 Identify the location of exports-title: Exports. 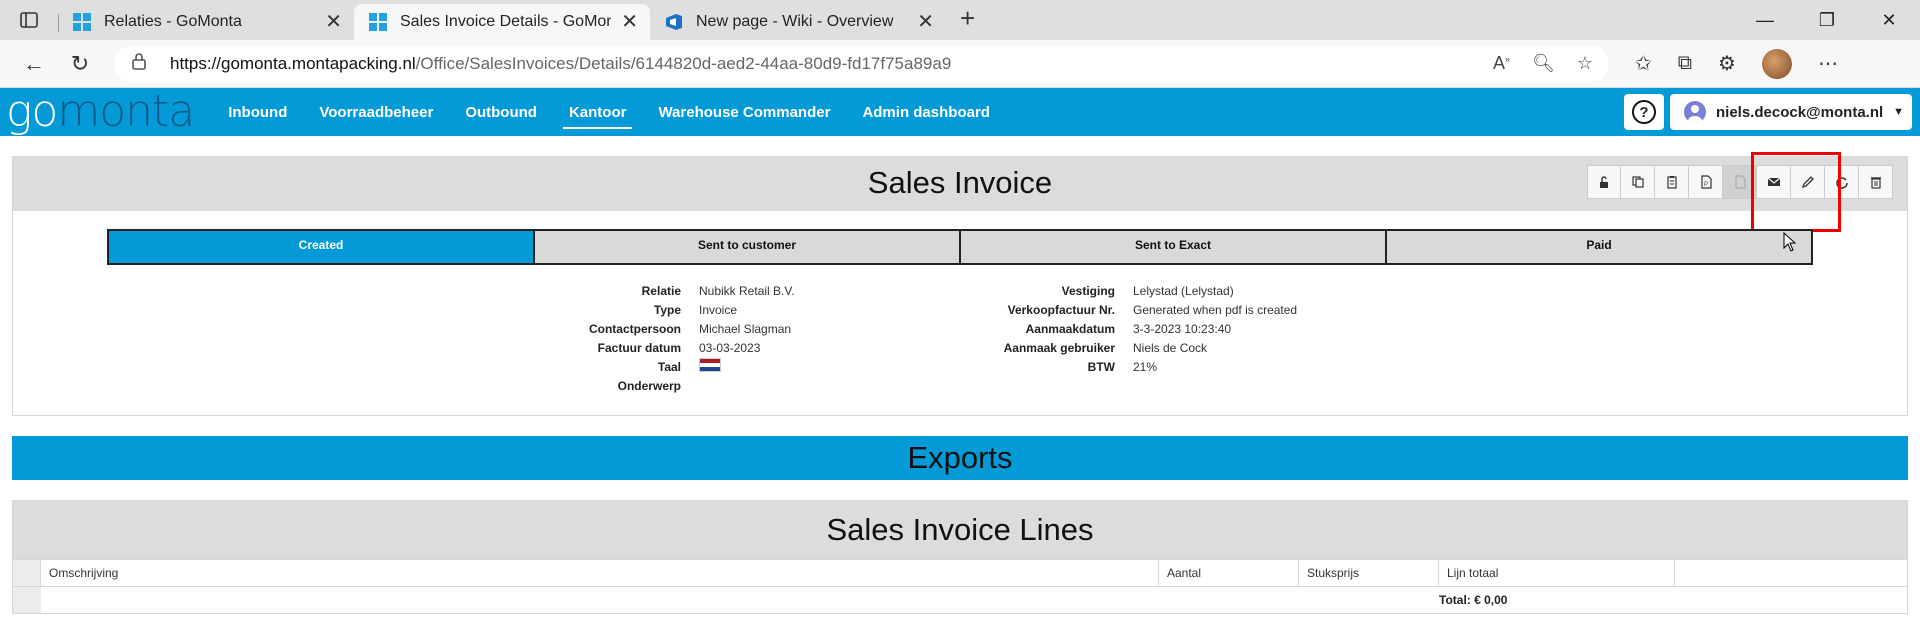
(960, 457).